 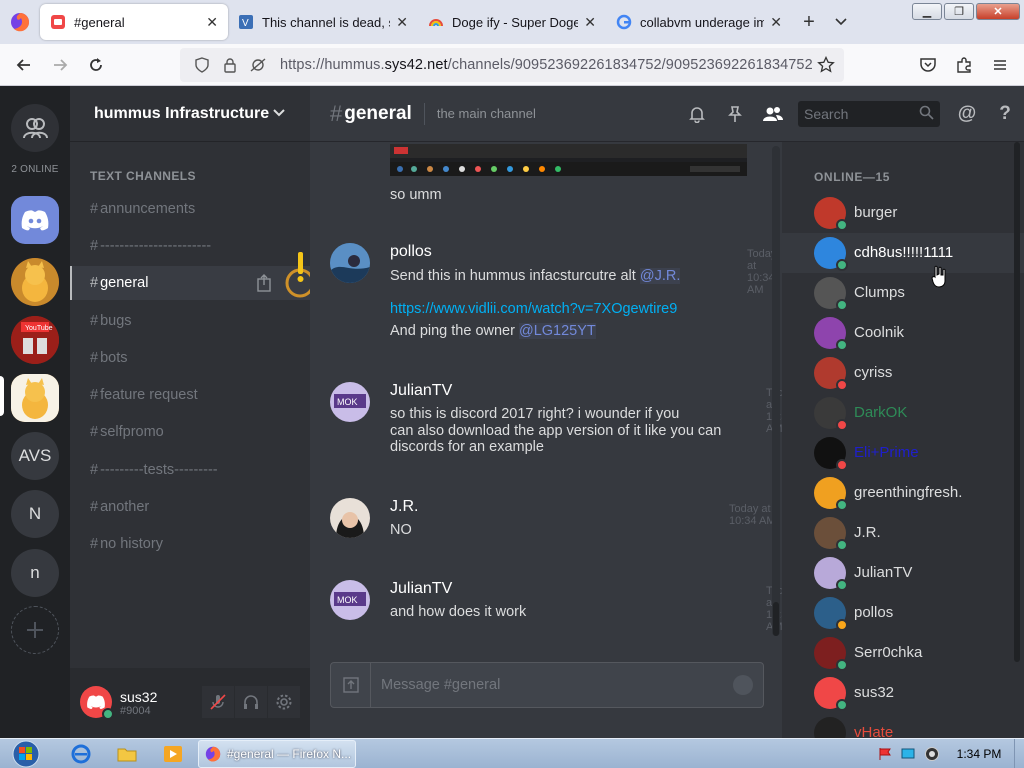 What do you see at coordinates (699, 22) in the screenshot?
I see `tab-google: collabvm underage imag ✕` at bounding box center [699, 22].